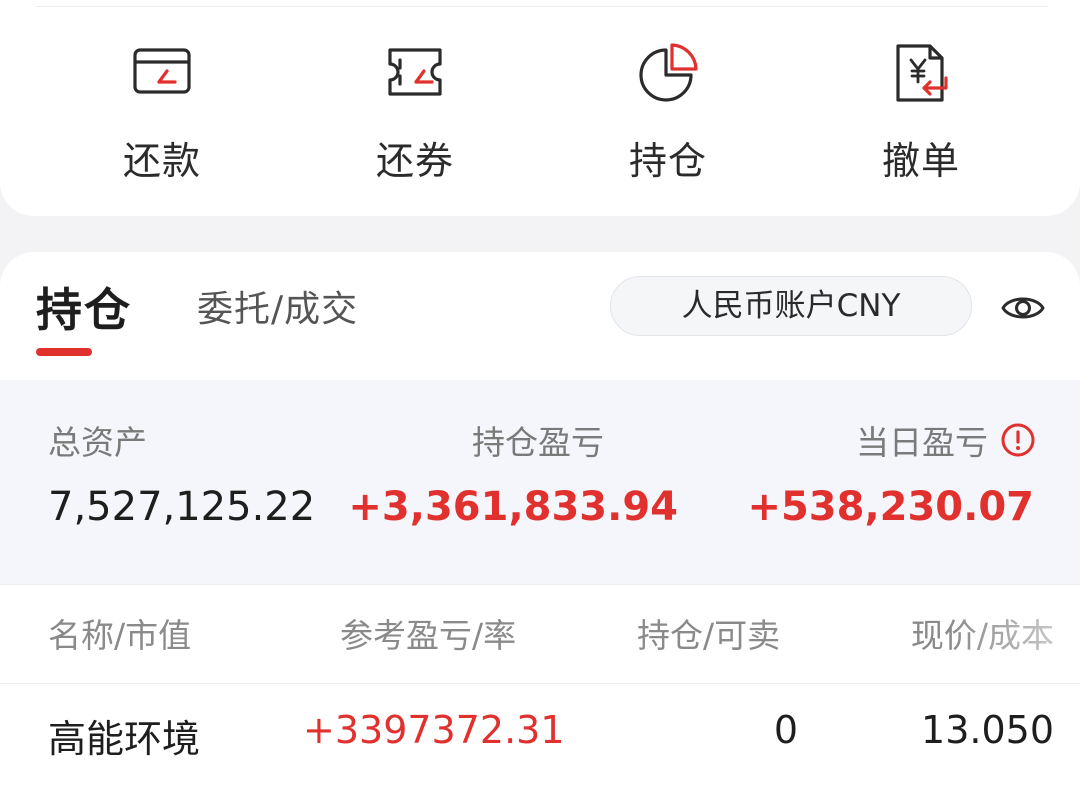 Image resolution: width=1080 pixels, height=794 pixels. I want to click on stock-price: 13.050, so click(987, 730).